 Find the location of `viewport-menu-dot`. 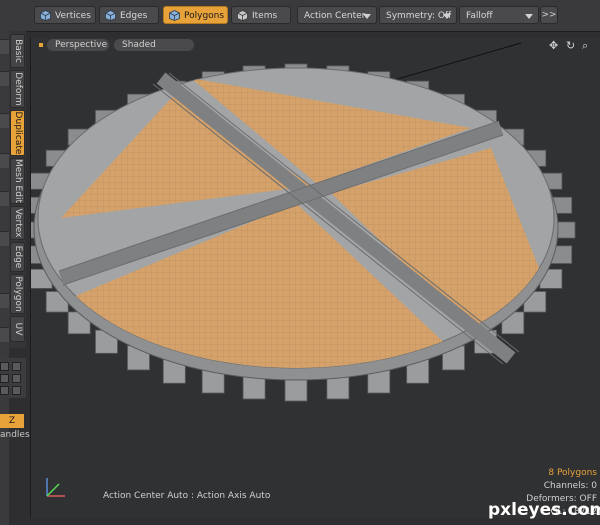

viewport-menu-dot is located at coordinates (41, 45).